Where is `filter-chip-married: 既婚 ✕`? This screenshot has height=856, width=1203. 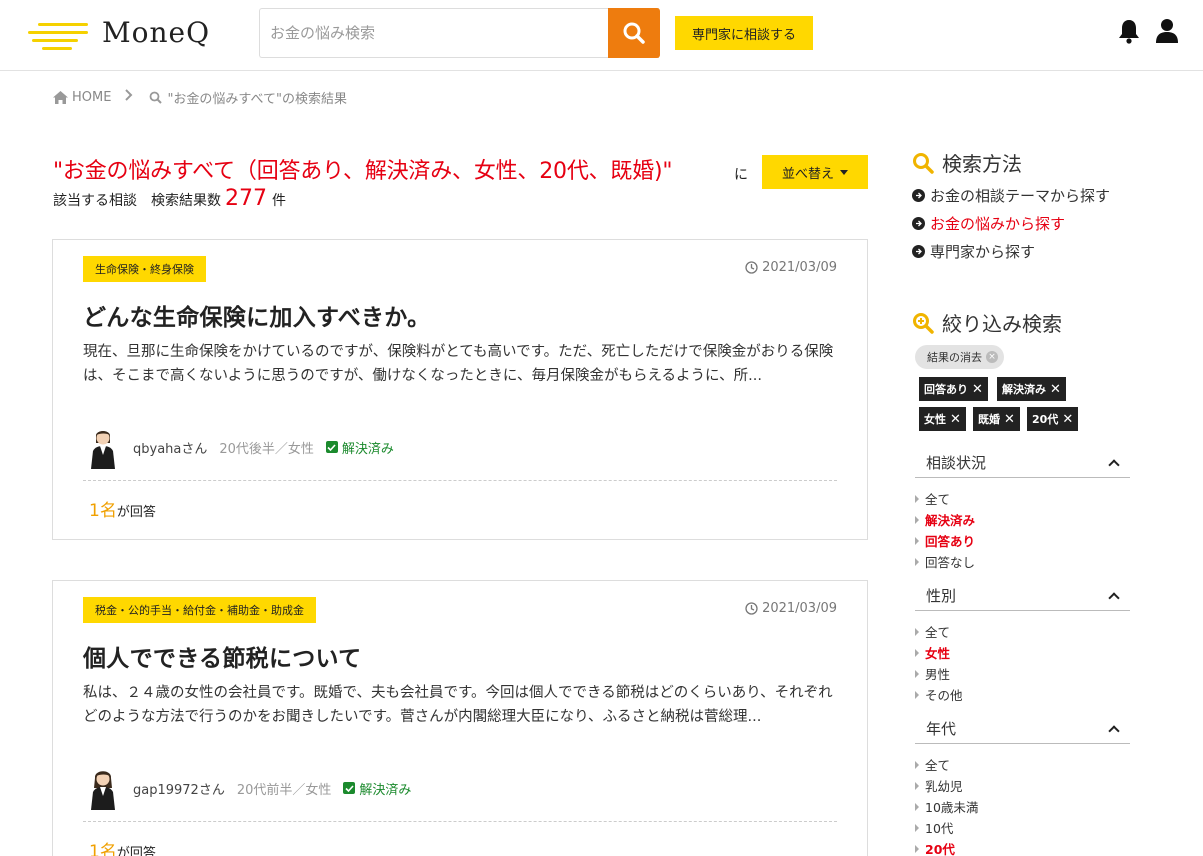 filter-chip-married: 既婚 ✕ is located at coordinates (996, 419).